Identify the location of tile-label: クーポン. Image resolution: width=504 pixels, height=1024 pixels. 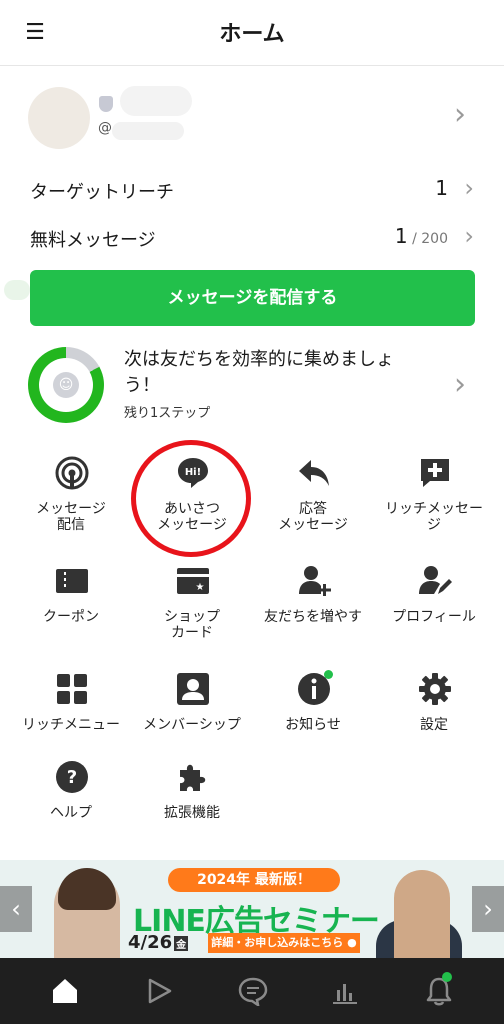
(71, 617).